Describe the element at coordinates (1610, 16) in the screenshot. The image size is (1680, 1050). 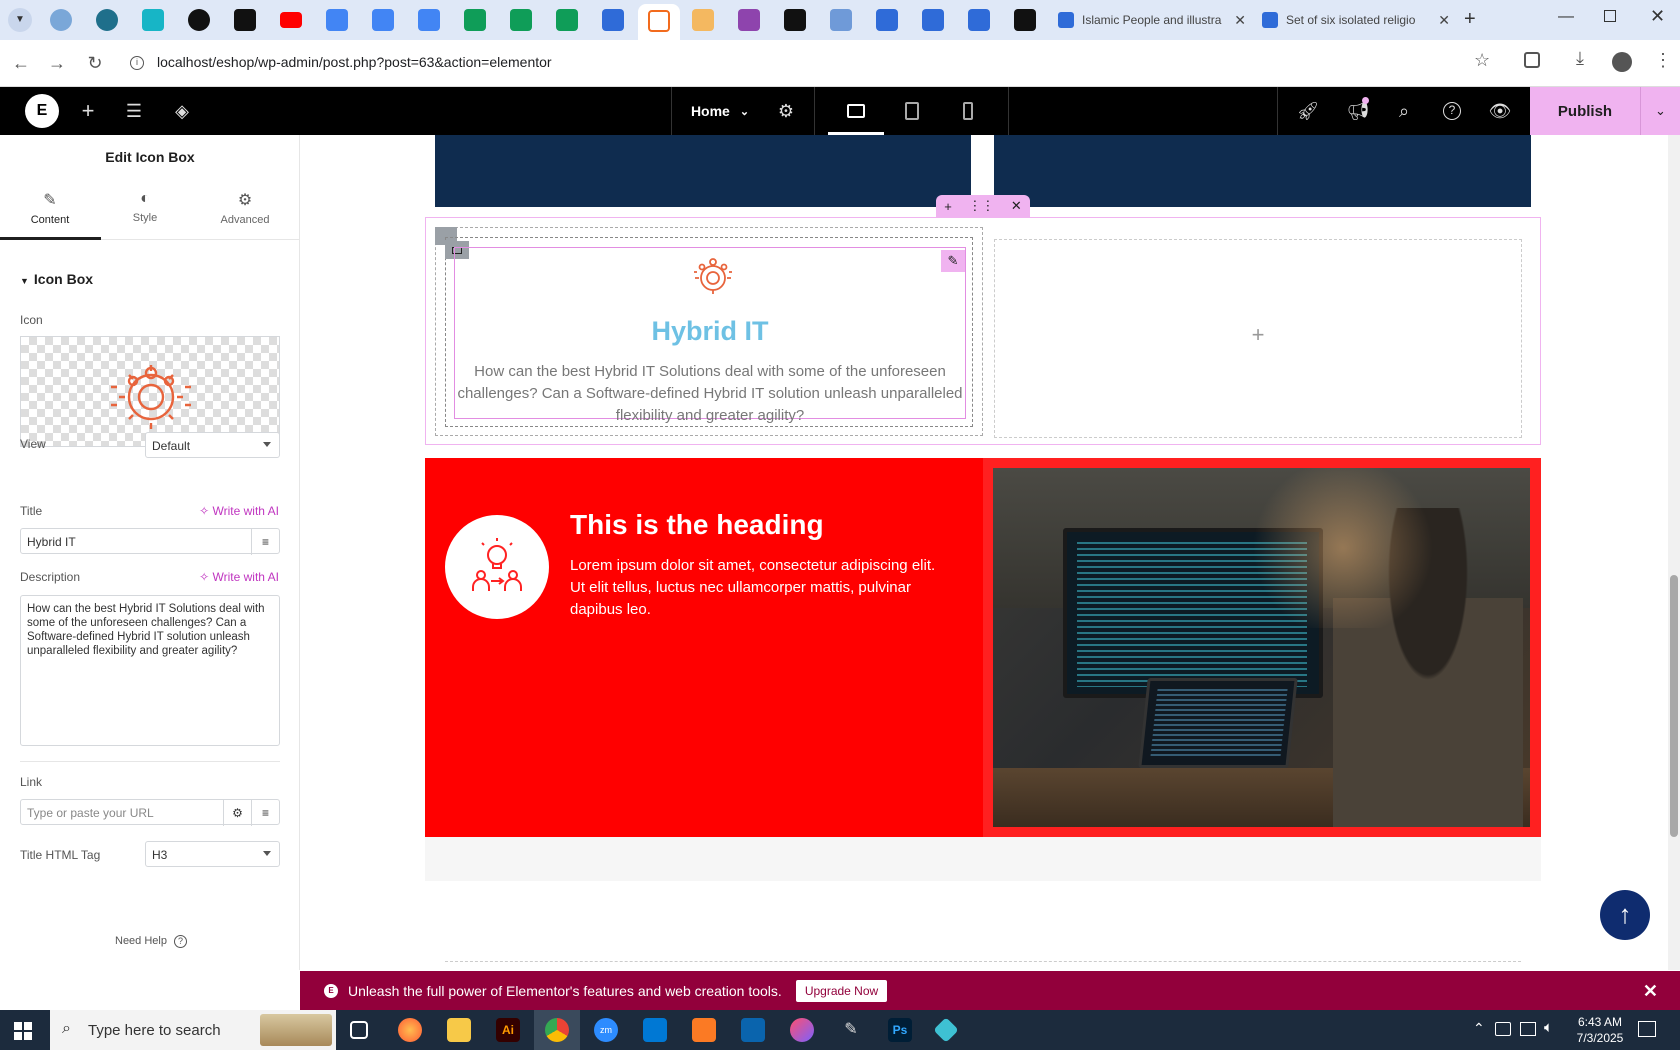
I see `restore-icon` at that location.